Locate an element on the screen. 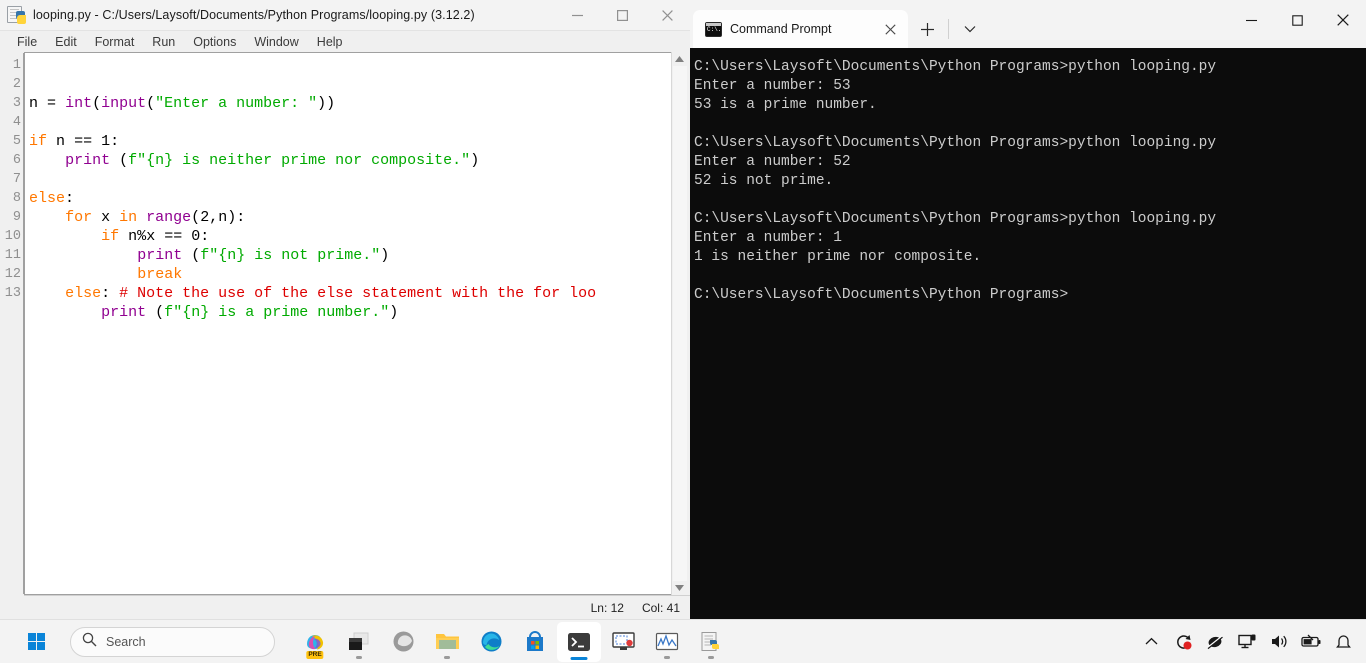 The width and height of the screenshot is (1366, 663). editor-vertical-scrollbar is located at coordinates (679, 323).